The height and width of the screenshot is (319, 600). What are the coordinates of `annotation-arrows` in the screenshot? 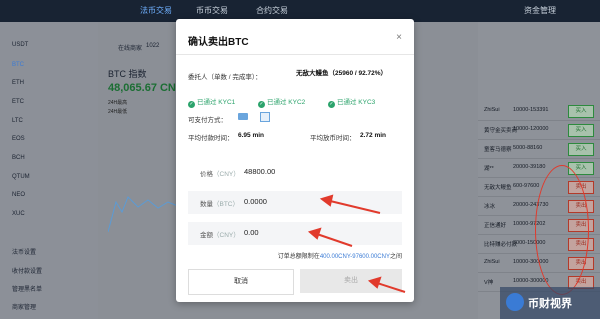 It's located at (356, 243).